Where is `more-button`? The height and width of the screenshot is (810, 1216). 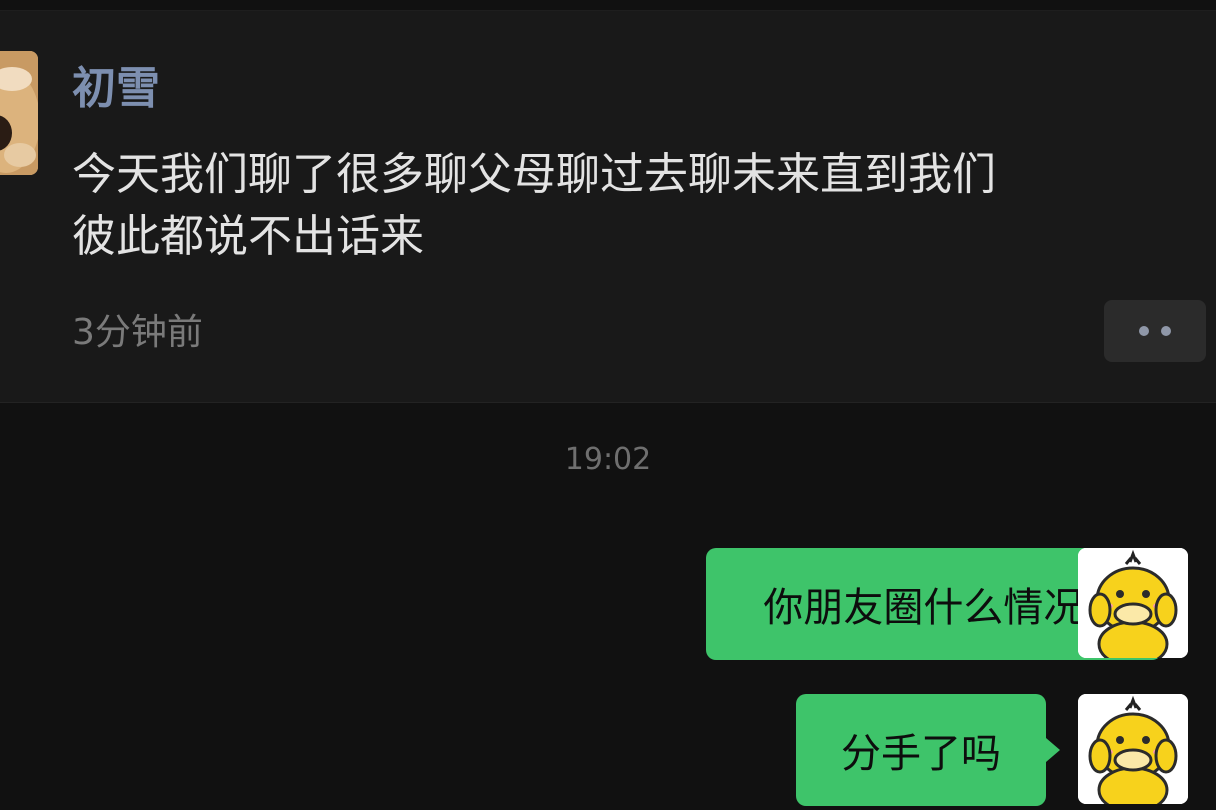 more-button is located at coordinates (1155, 331).